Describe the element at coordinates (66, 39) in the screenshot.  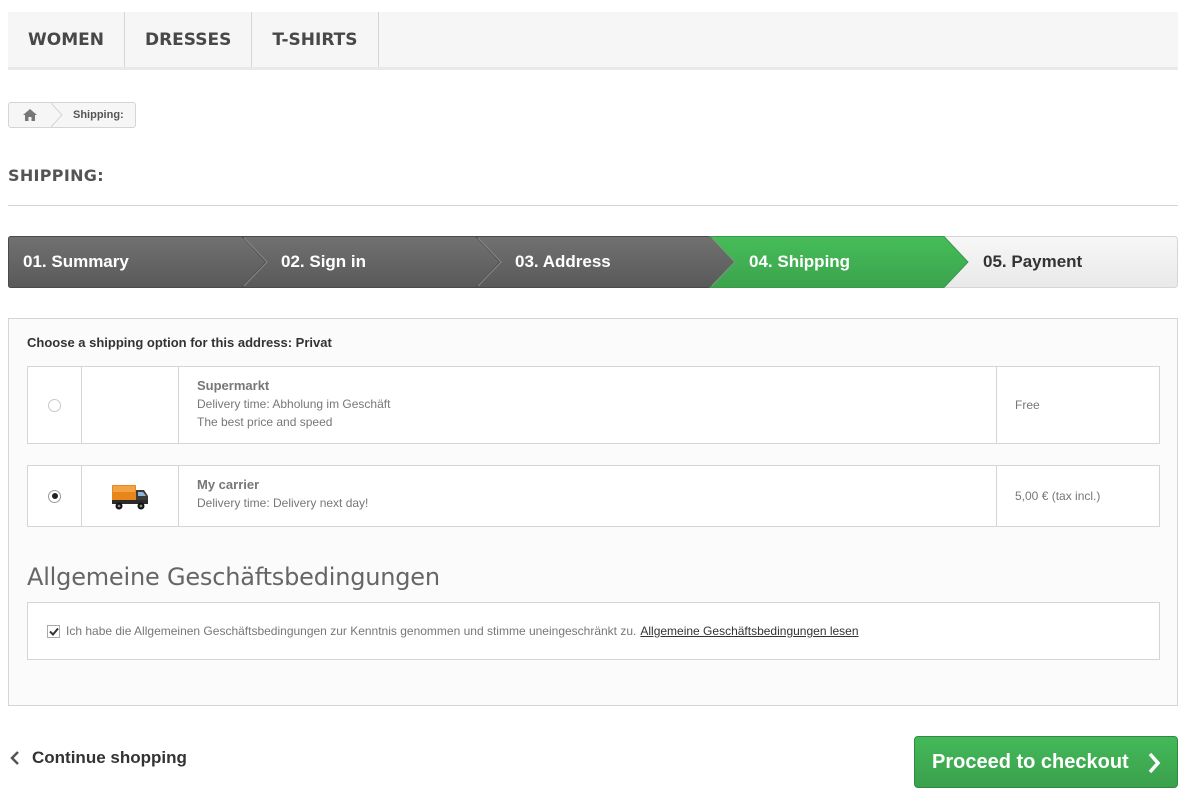
I see `menu-item-women: WOMEN` at that location.